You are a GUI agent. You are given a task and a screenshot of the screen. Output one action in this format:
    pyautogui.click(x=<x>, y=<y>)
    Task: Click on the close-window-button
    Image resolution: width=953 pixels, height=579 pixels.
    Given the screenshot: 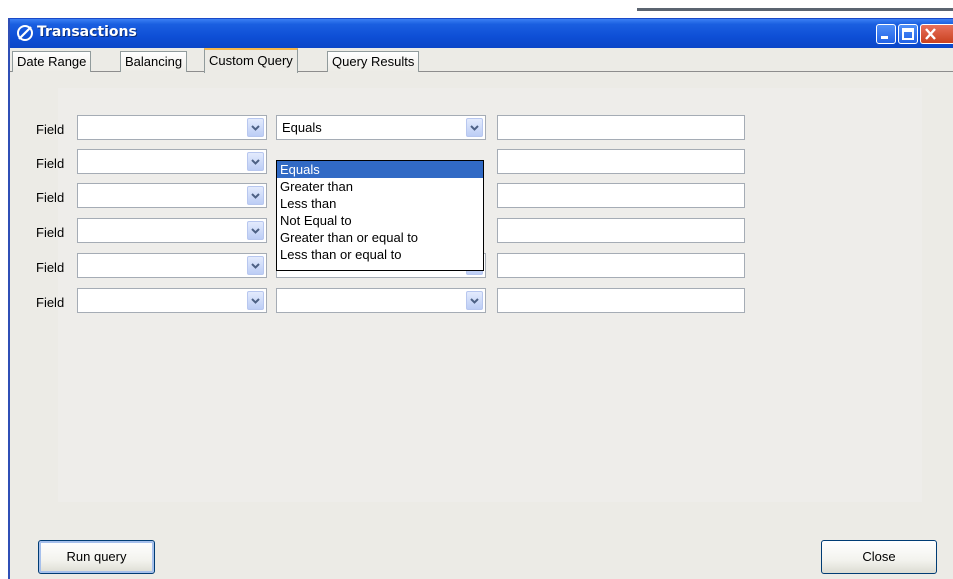 What is the action you would take?
    pyautogui.click(x=936, y=34)
    